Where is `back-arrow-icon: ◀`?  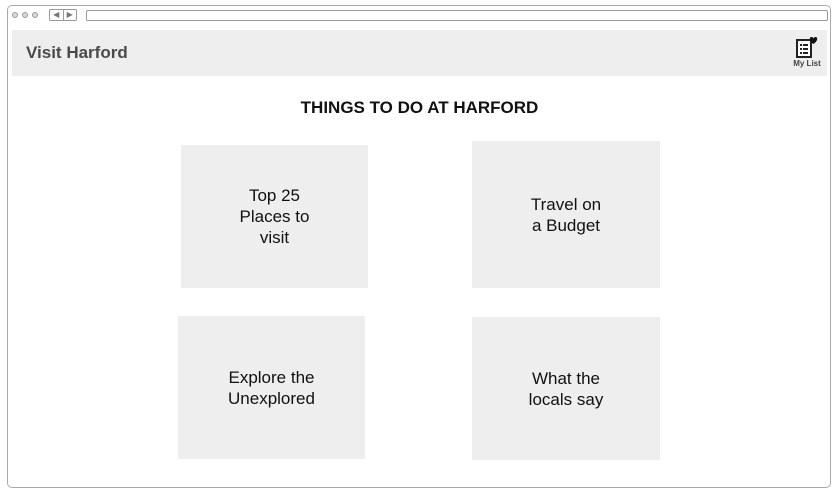
back-arrow-icon: ◀ is located at coordinates (57, 15).